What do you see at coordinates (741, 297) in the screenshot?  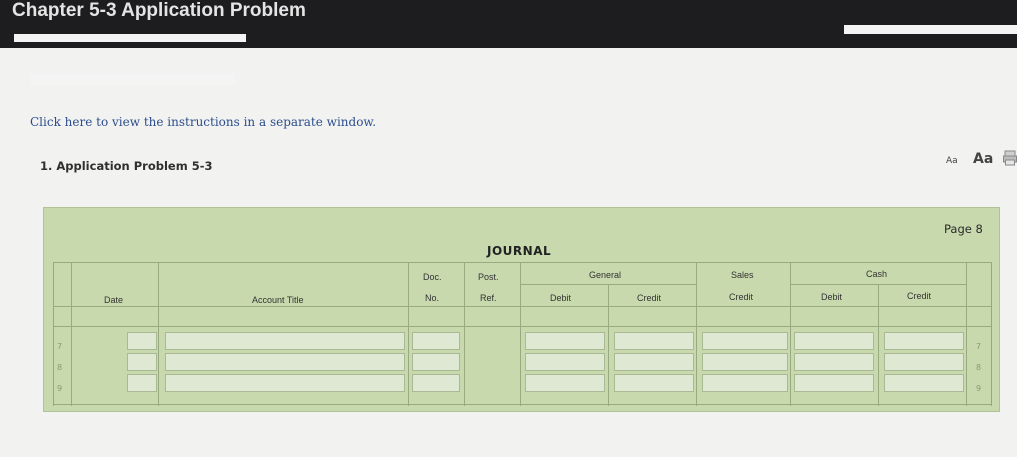 I see `column-header-sales-credit: Credit` at bounding box center [741, 297].